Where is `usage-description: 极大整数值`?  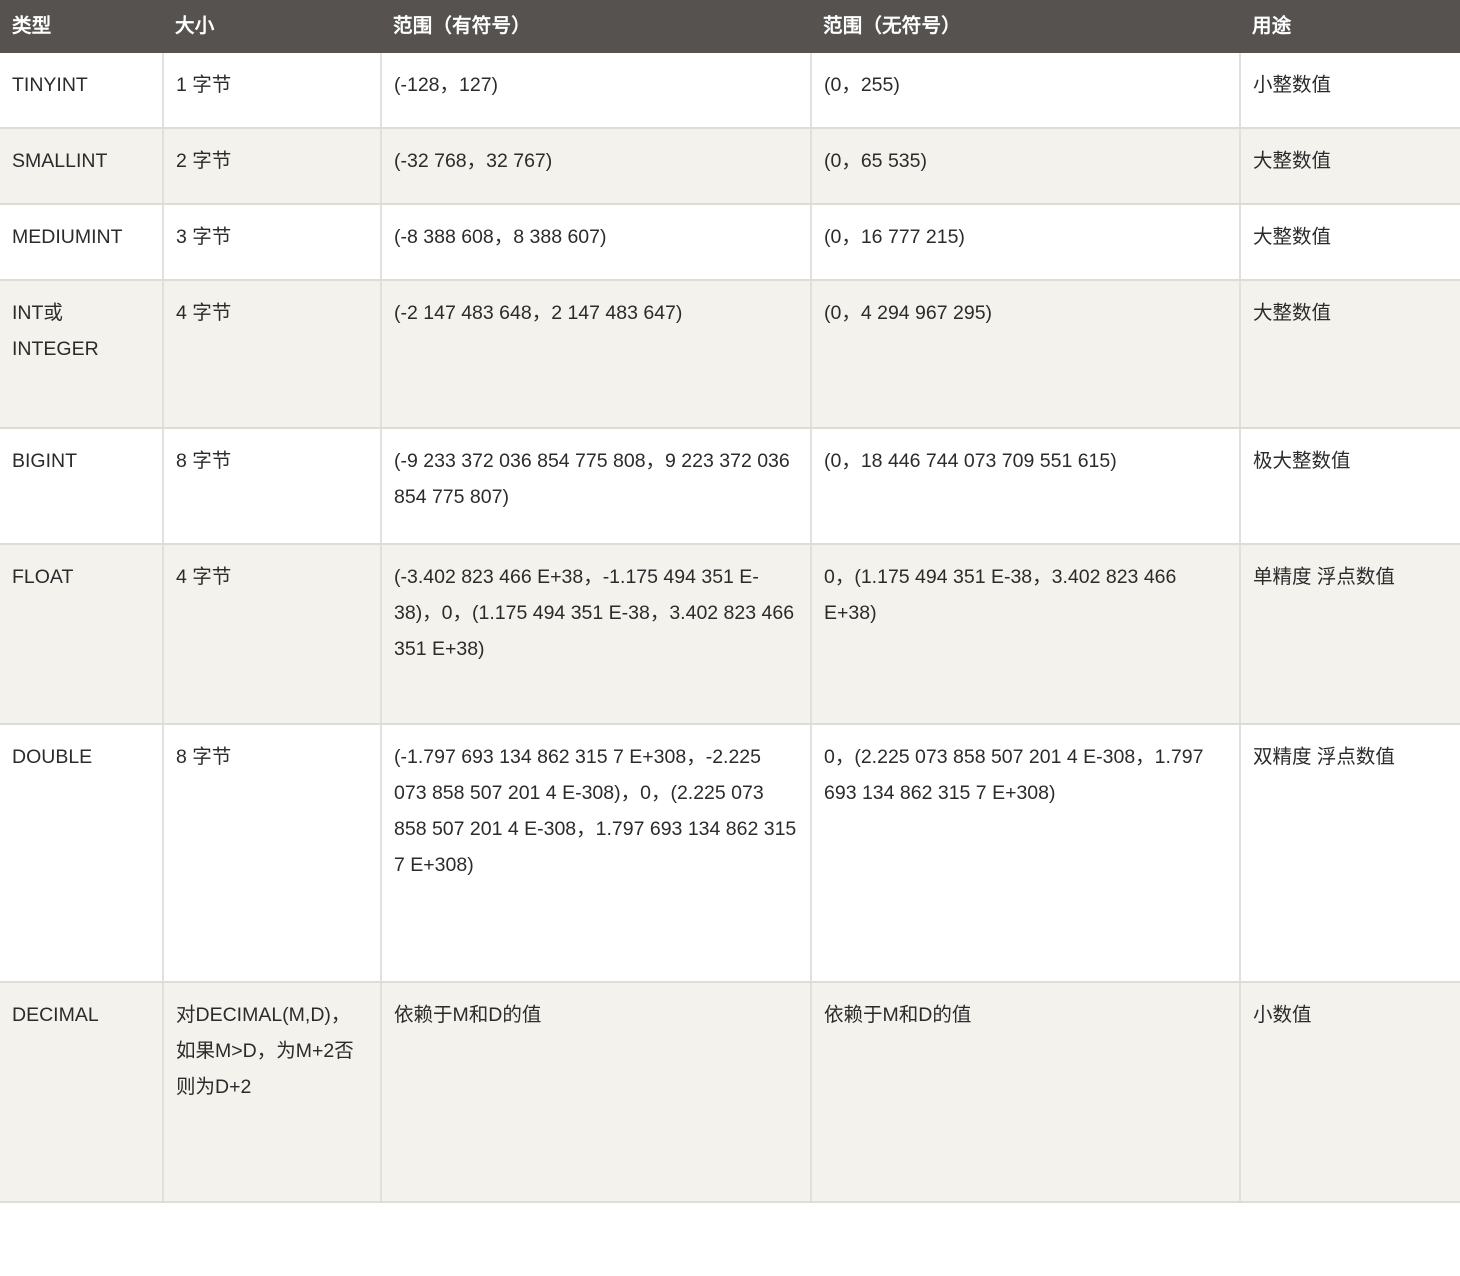
usage-description: 极大整数值 is located at coordinates (1302, 461).